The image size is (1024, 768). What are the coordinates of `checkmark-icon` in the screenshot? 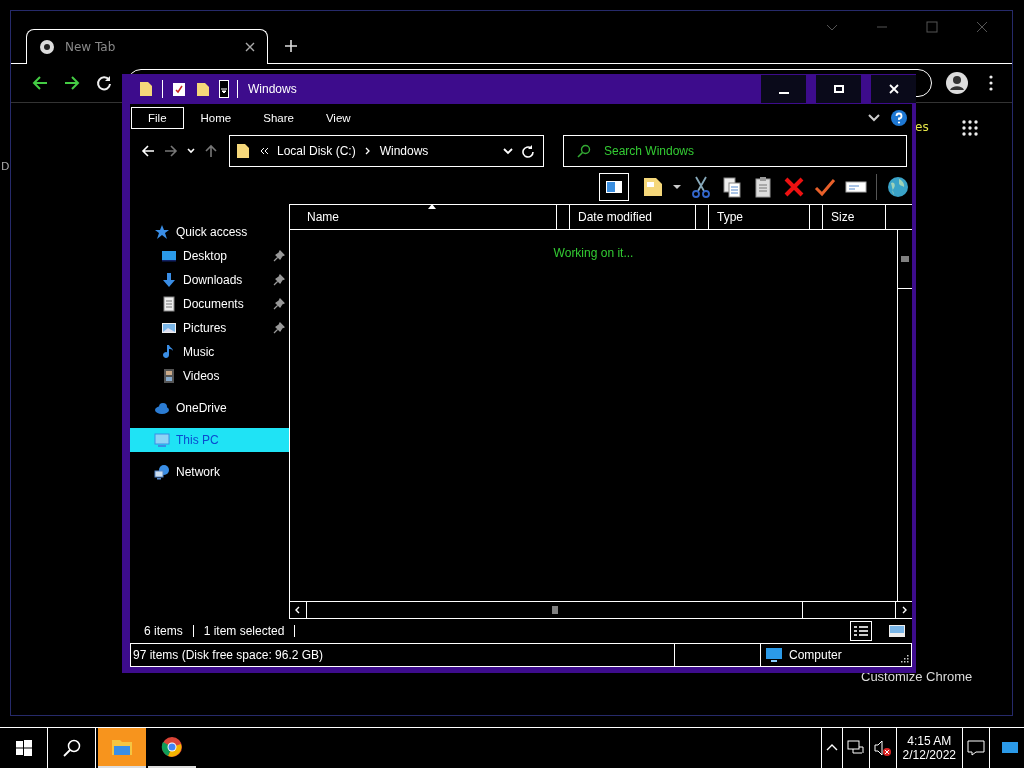 It's located at (825, 187).